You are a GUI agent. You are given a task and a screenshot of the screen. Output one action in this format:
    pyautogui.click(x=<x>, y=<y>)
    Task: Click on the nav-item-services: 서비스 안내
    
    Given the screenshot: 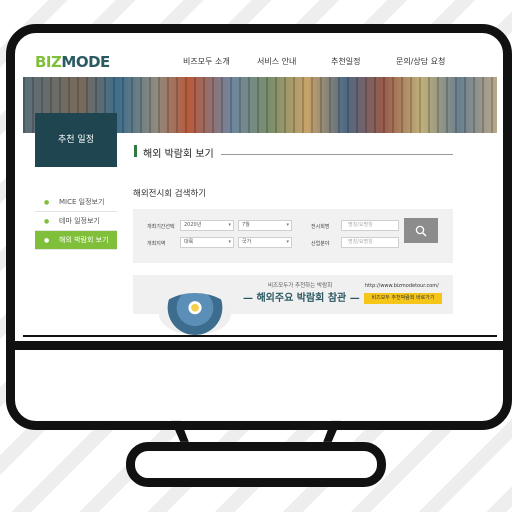 What is the action you would take?
    pyautogui.click(x=276, y=61)
    